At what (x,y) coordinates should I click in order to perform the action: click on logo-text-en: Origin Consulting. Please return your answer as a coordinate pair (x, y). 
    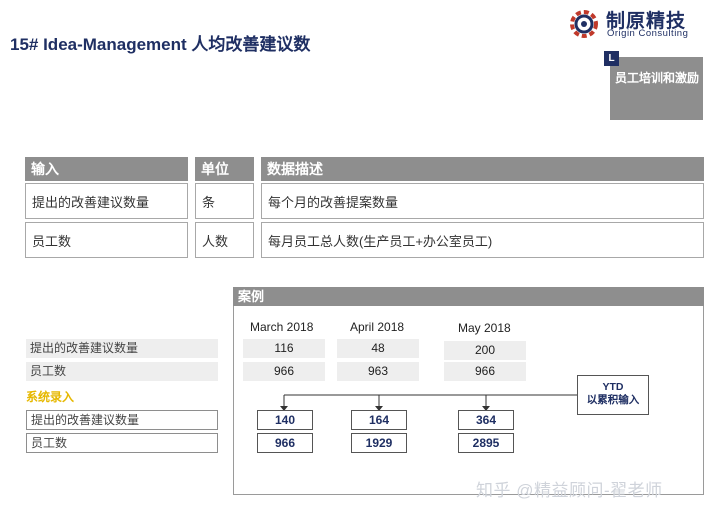
    Looking at the image, I should click on (648, 33).